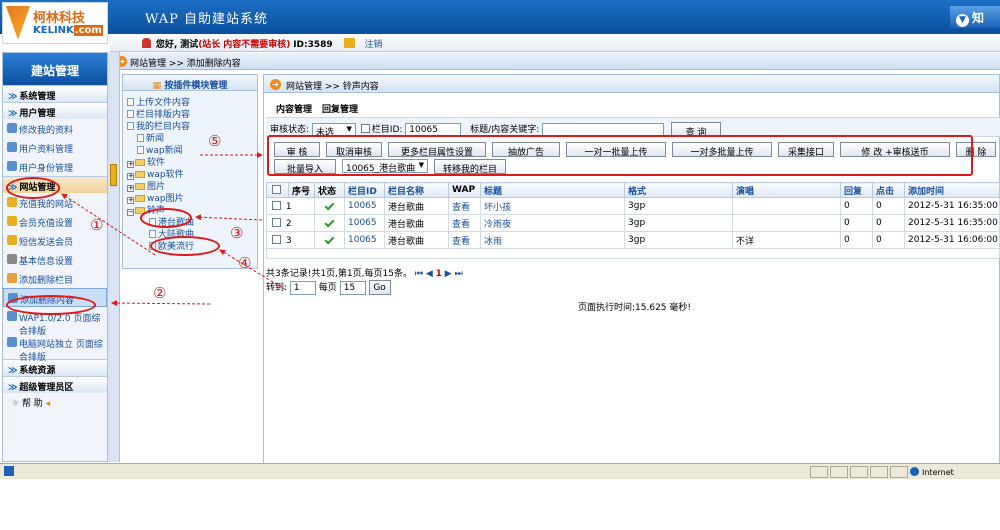 The width and height of the screenshot is (1000, 530). What do you see at coordinates (952, 190) in the screenshot?
I see `col-added: 添加时间` at bounding box center [952, 190].